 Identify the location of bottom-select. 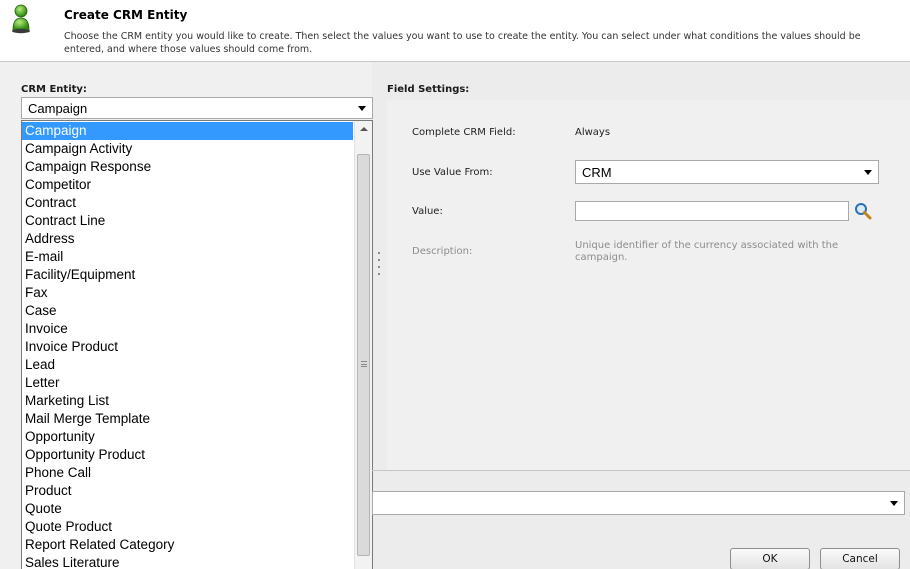
(638, 503).